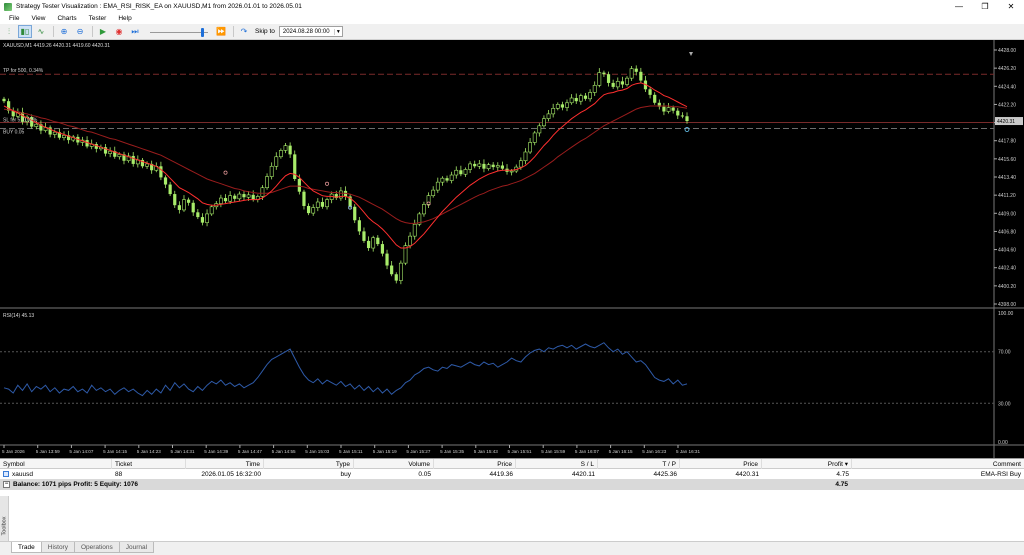  I want to click on price-tick-label: 4417.80, so click(1007, 142).